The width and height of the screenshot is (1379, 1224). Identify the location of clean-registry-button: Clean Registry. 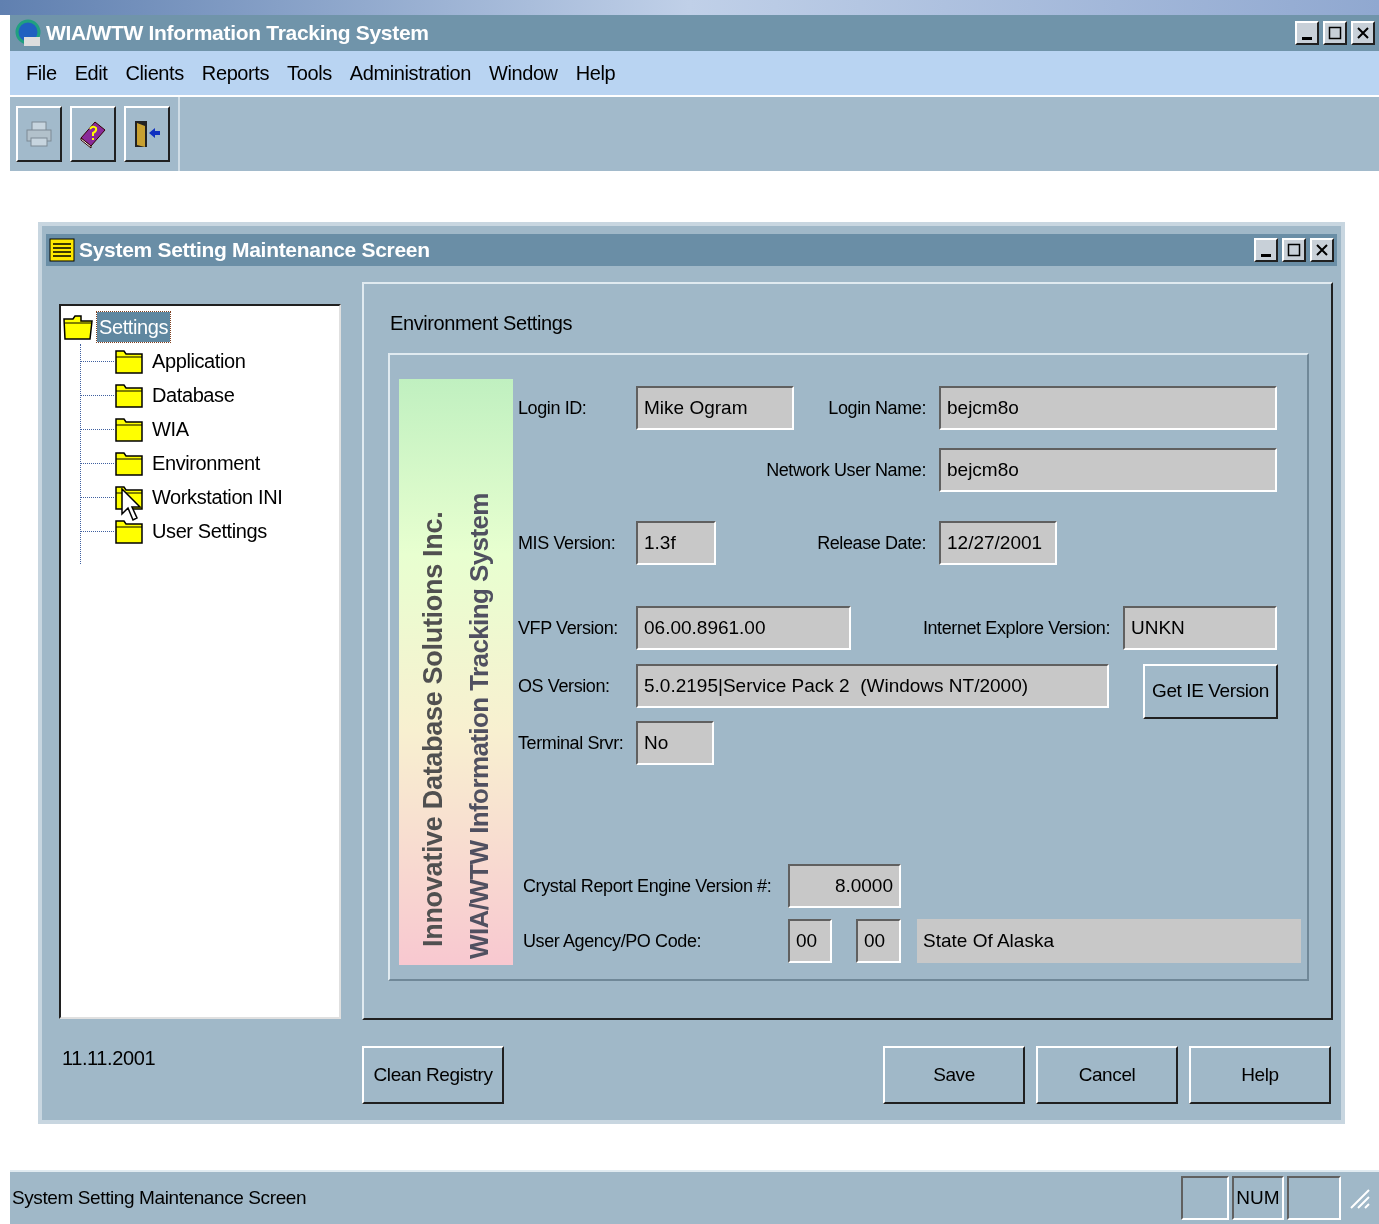
(433, 1075).